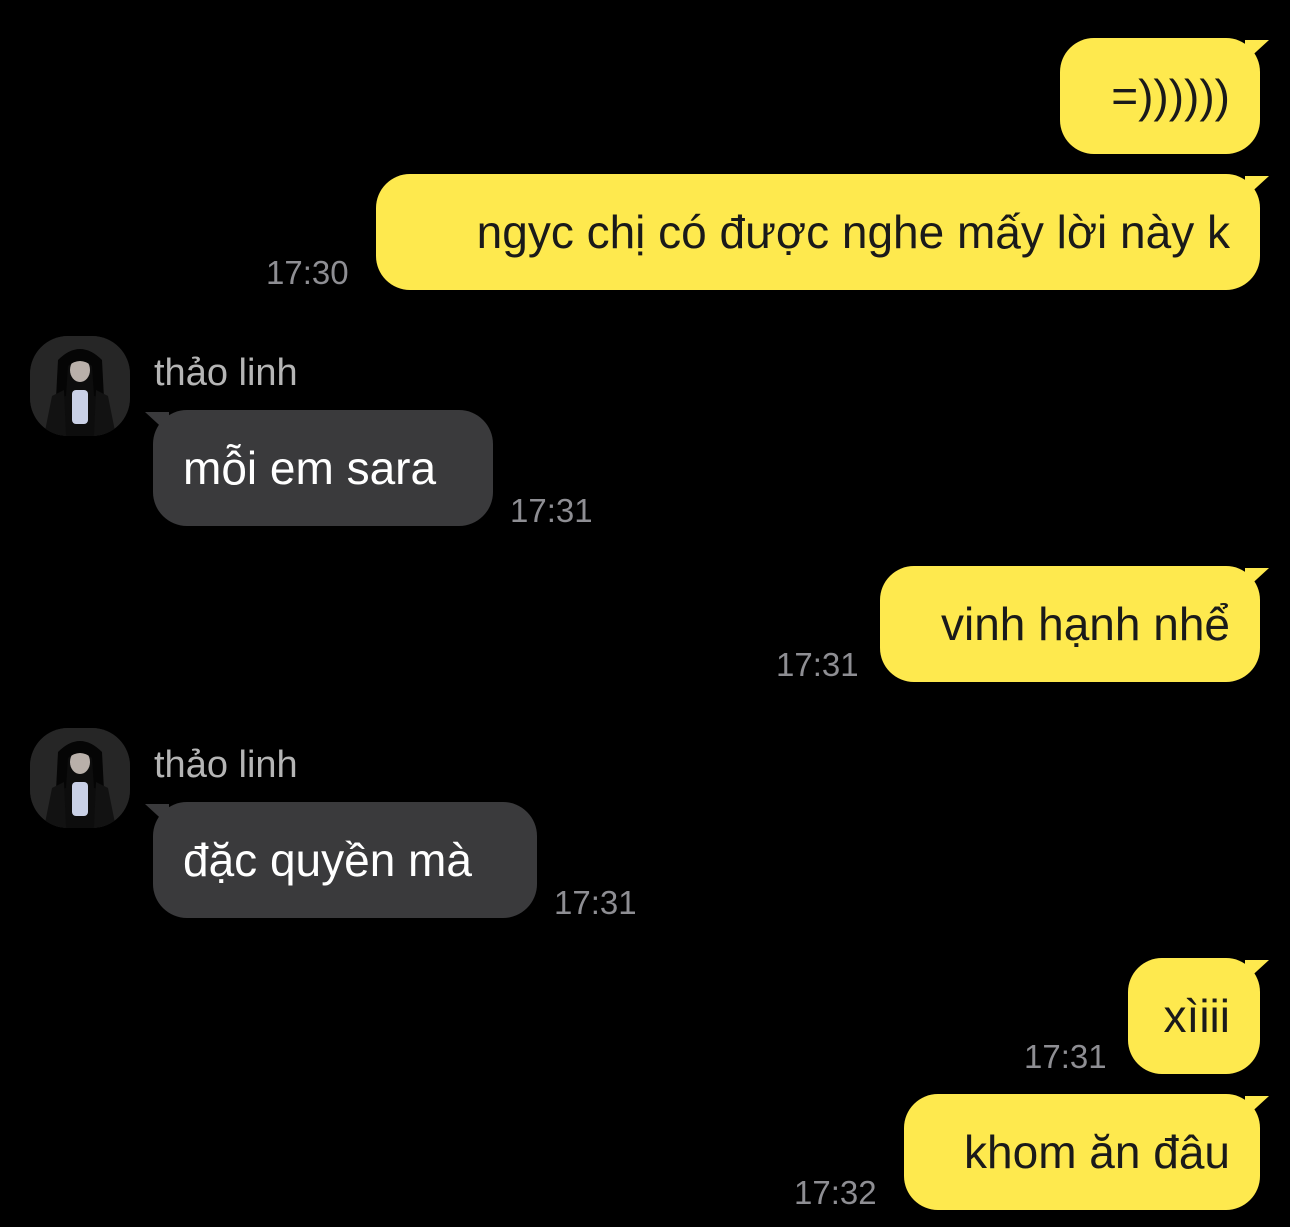 This screenshot has width=1290, height=1227. I want to click on received-message-bubble: đặc quyền mà, so click(345, 860).